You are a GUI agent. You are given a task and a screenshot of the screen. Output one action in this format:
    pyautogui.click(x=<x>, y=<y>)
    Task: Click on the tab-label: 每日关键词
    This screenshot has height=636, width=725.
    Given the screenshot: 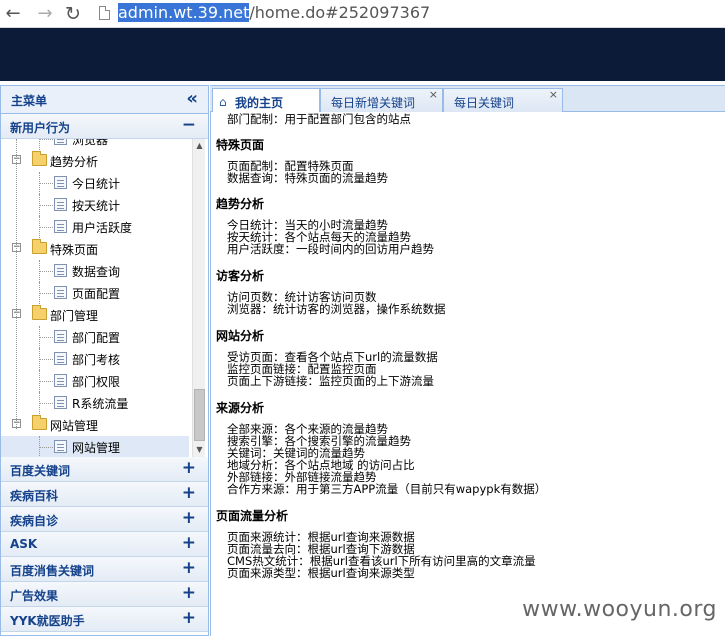 What is the action you would take?
    pyautogui.click(x=484, y=103)
    